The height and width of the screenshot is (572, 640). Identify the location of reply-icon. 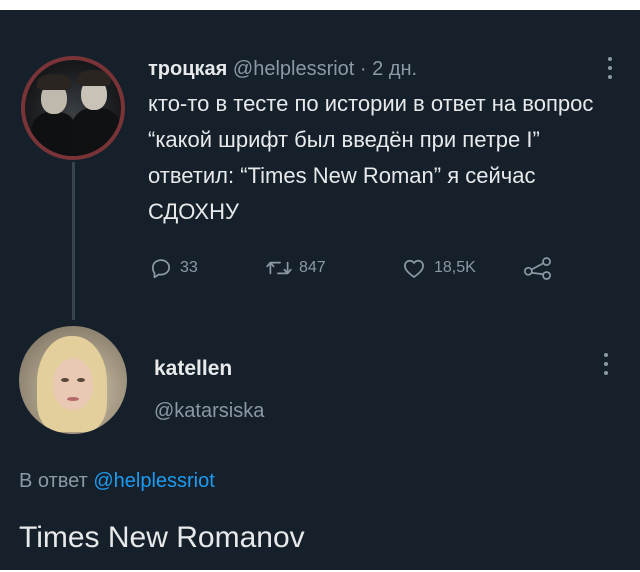
(161, 268).